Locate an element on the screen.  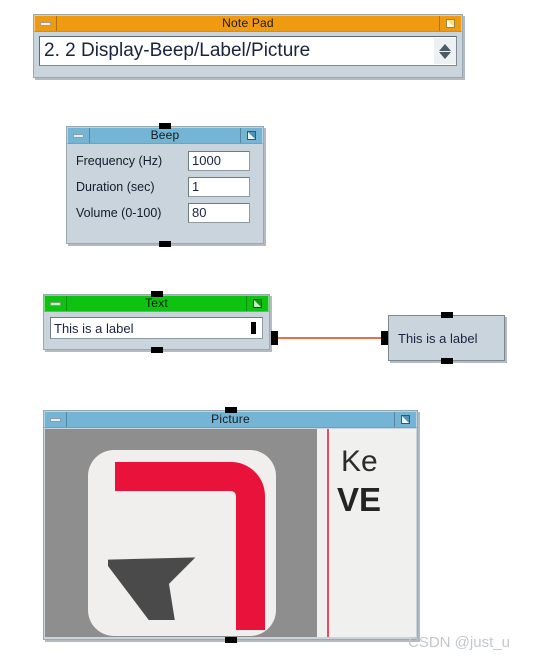
notepad-window: Note Pad 2. 2 Display-Beep/Label/Picture is located at coordinates (248, 46).